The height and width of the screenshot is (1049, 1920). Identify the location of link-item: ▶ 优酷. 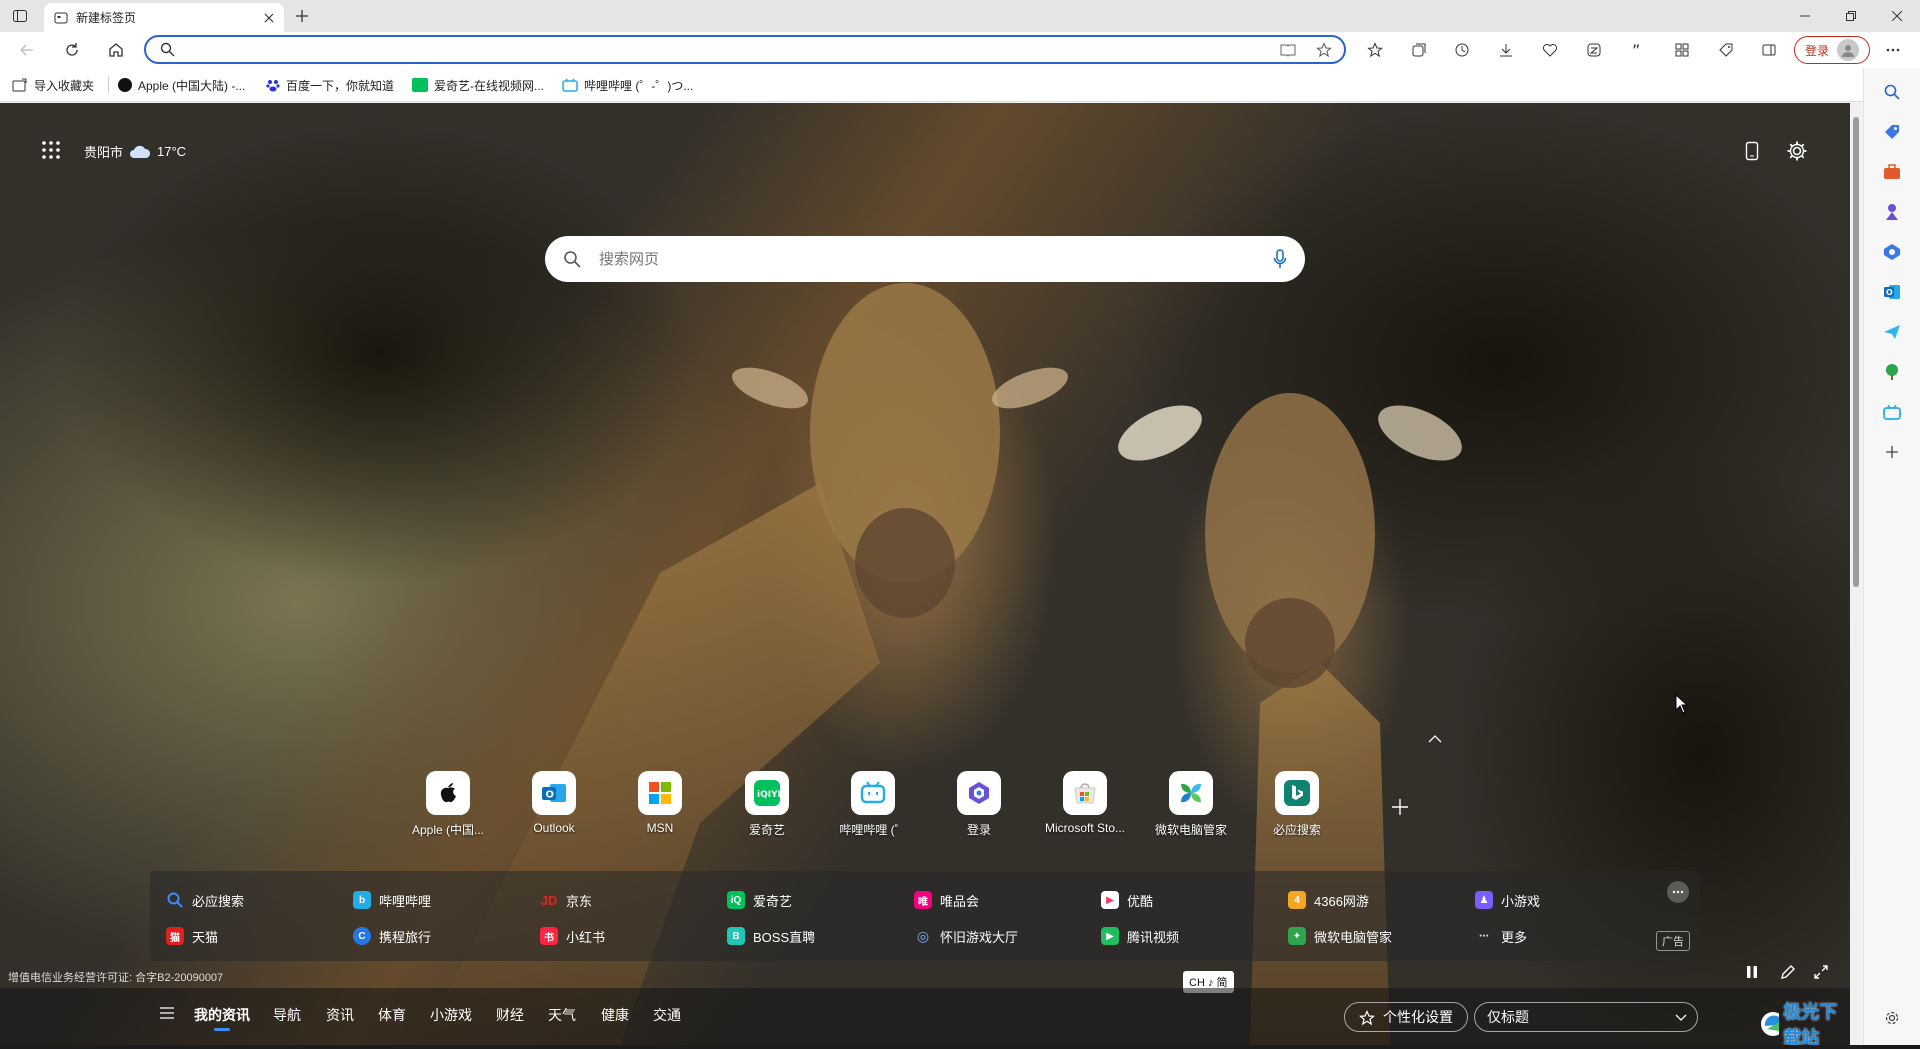
(1127, 900).